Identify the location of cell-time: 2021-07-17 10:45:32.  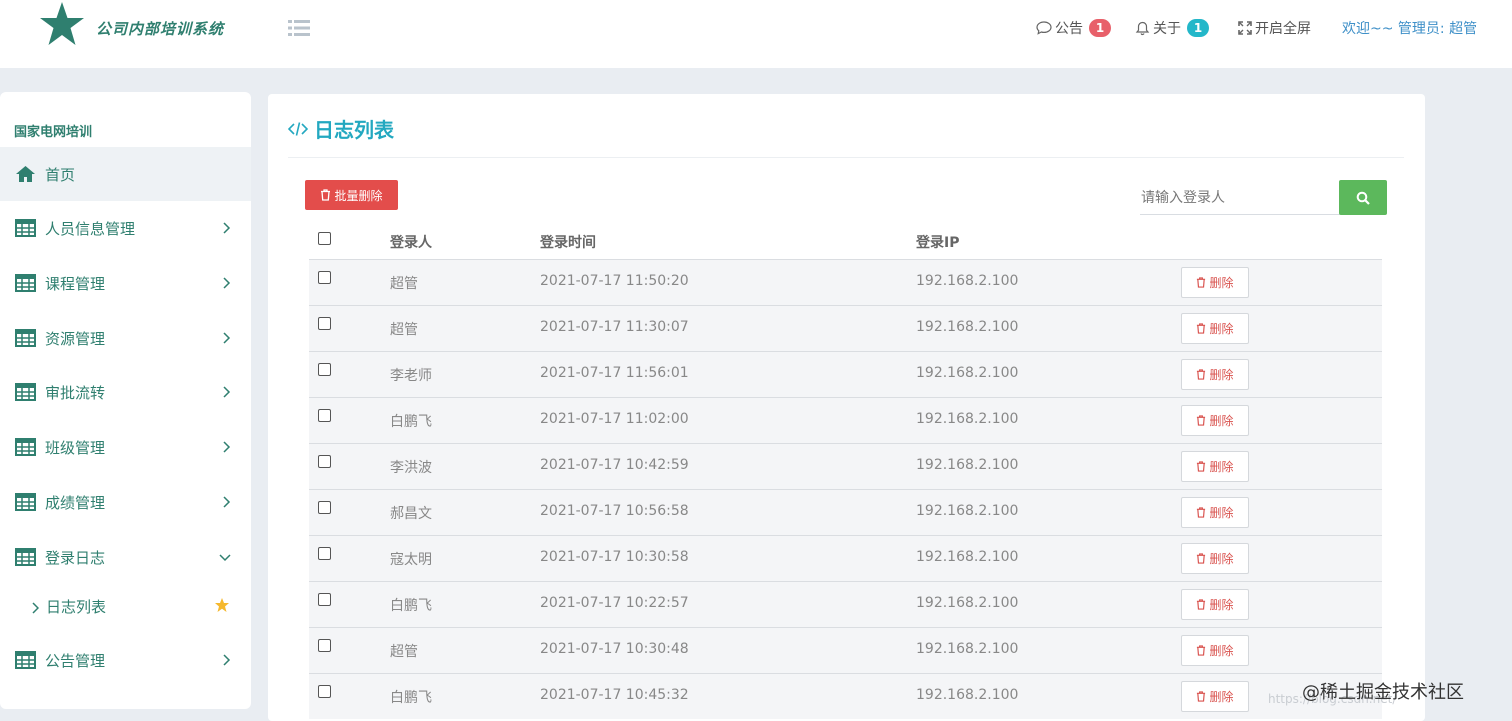
(614, 695).